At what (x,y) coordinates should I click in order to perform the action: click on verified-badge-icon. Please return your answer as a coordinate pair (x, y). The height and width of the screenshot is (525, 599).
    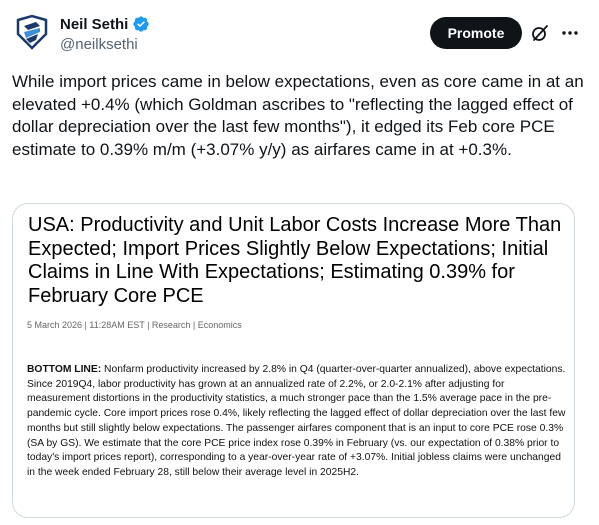
    Looking at the image, I should click on (141, 24).